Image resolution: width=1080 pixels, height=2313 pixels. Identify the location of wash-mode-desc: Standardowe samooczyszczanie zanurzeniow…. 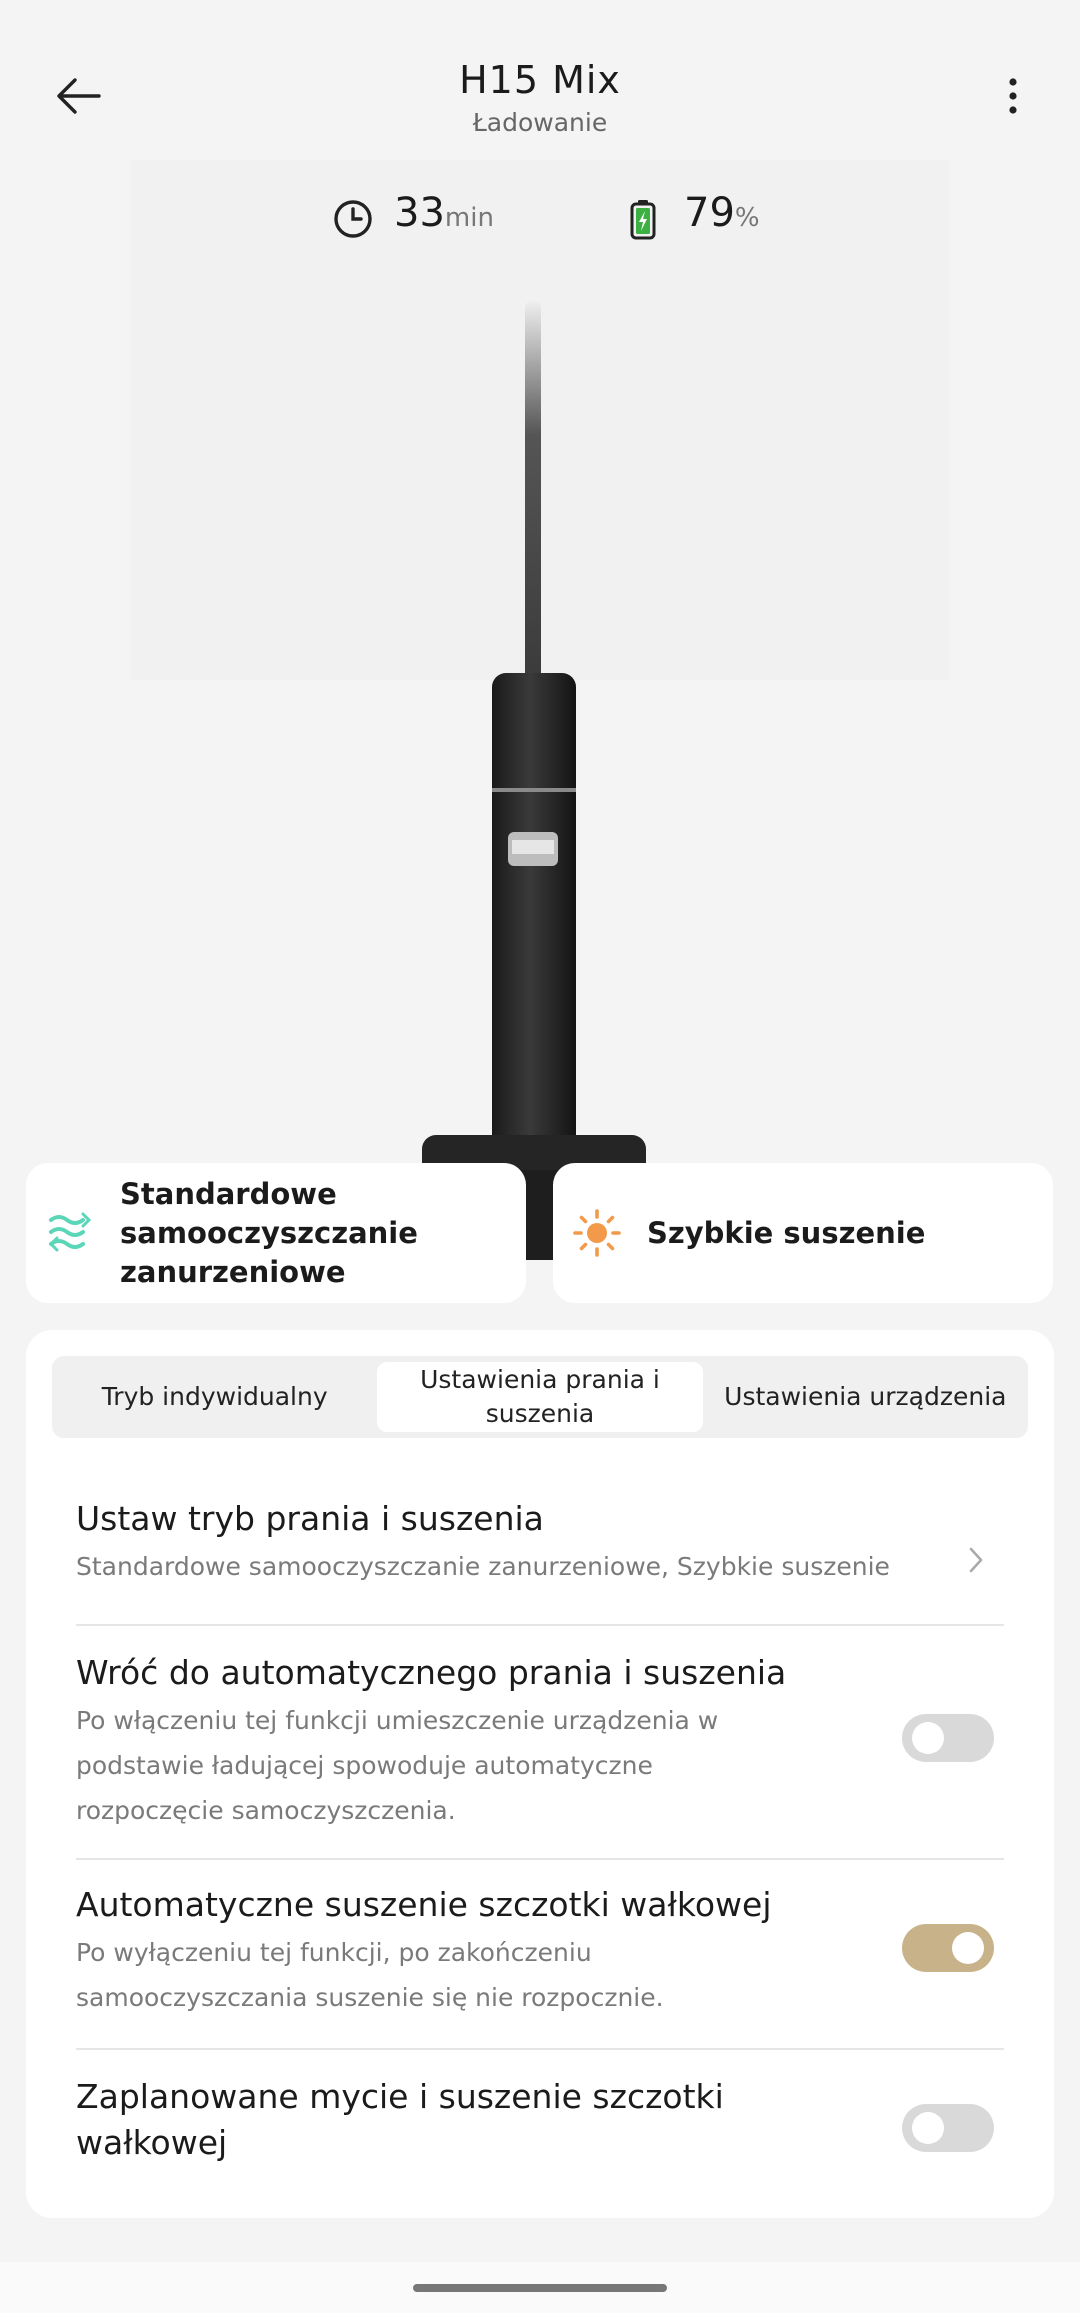
(483, 1566).